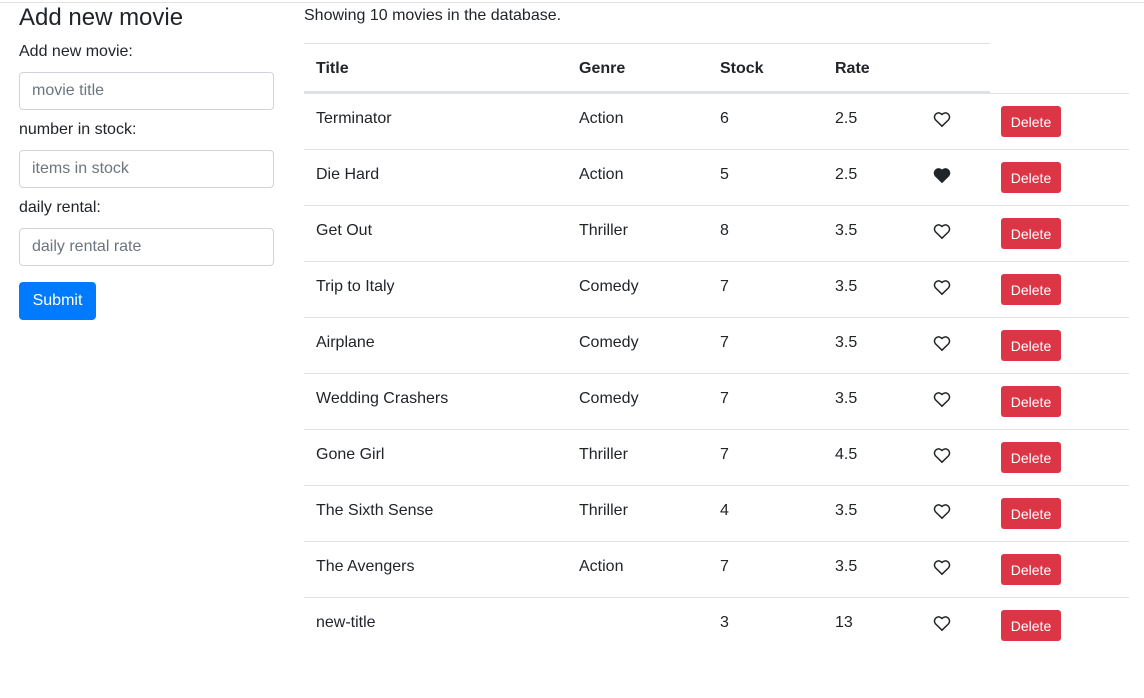 Image resolution: width=1144 pixels, height=698 pixels. Describe the element at coordinates (572, 2) in the screenshot. I see `top-divider` at that location.